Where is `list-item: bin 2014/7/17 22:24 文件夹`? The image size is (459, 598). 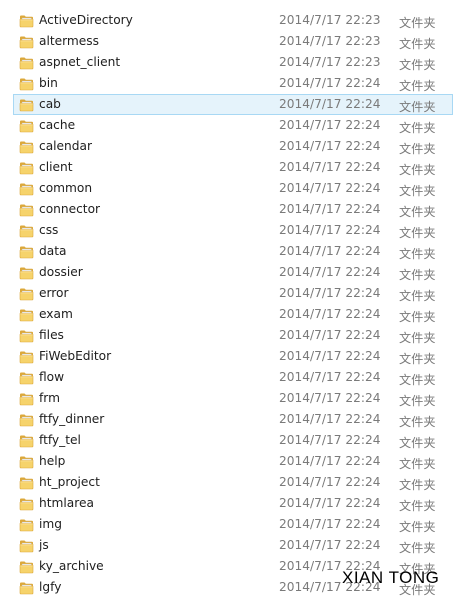 list-item: bin 2014/7/17 22:24 文件夹 is located at coordinates (229, 83).